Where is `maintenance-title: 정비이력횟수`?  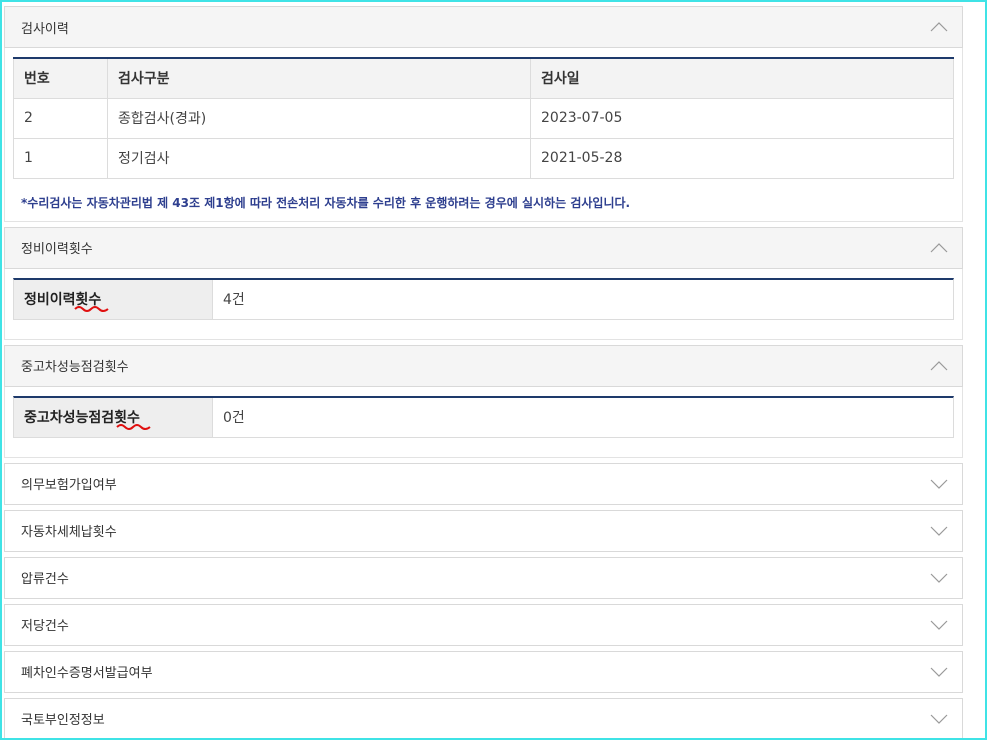
maintenance-title: 정비이력횟수 is located at coordinates (57, 249).